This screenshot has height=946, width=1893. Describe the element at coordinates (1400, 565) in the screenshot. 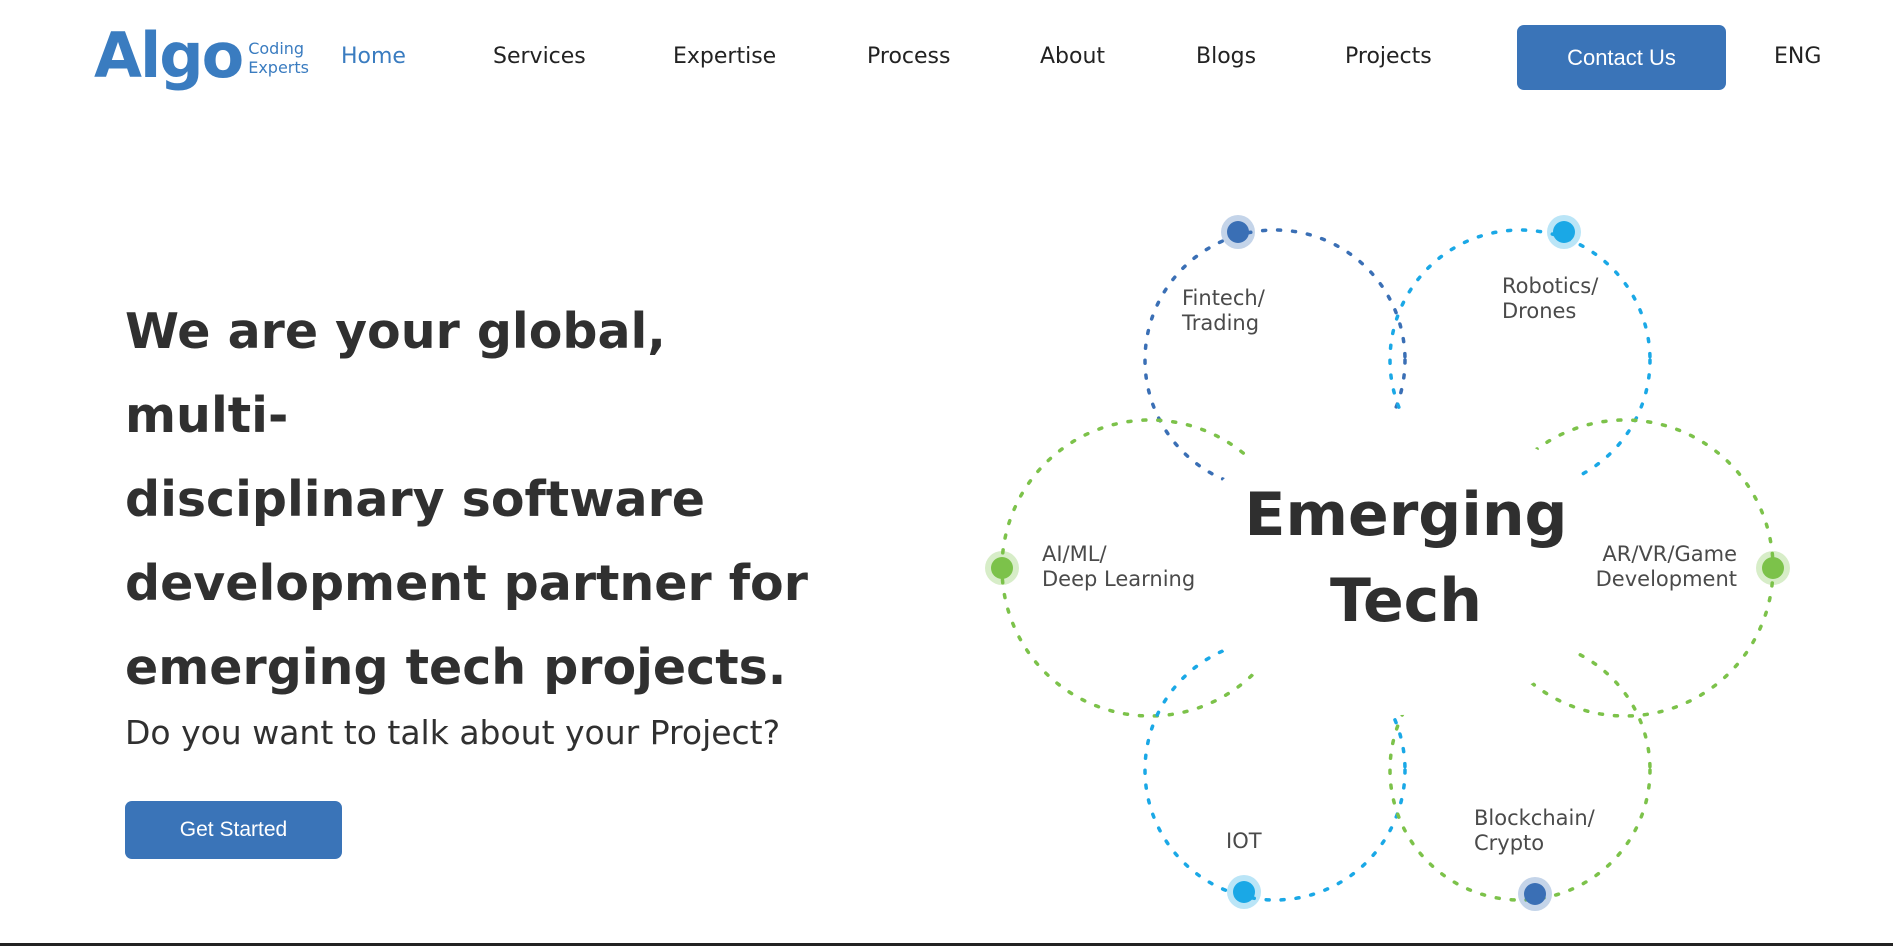

I see `center-backdrop` at that location.